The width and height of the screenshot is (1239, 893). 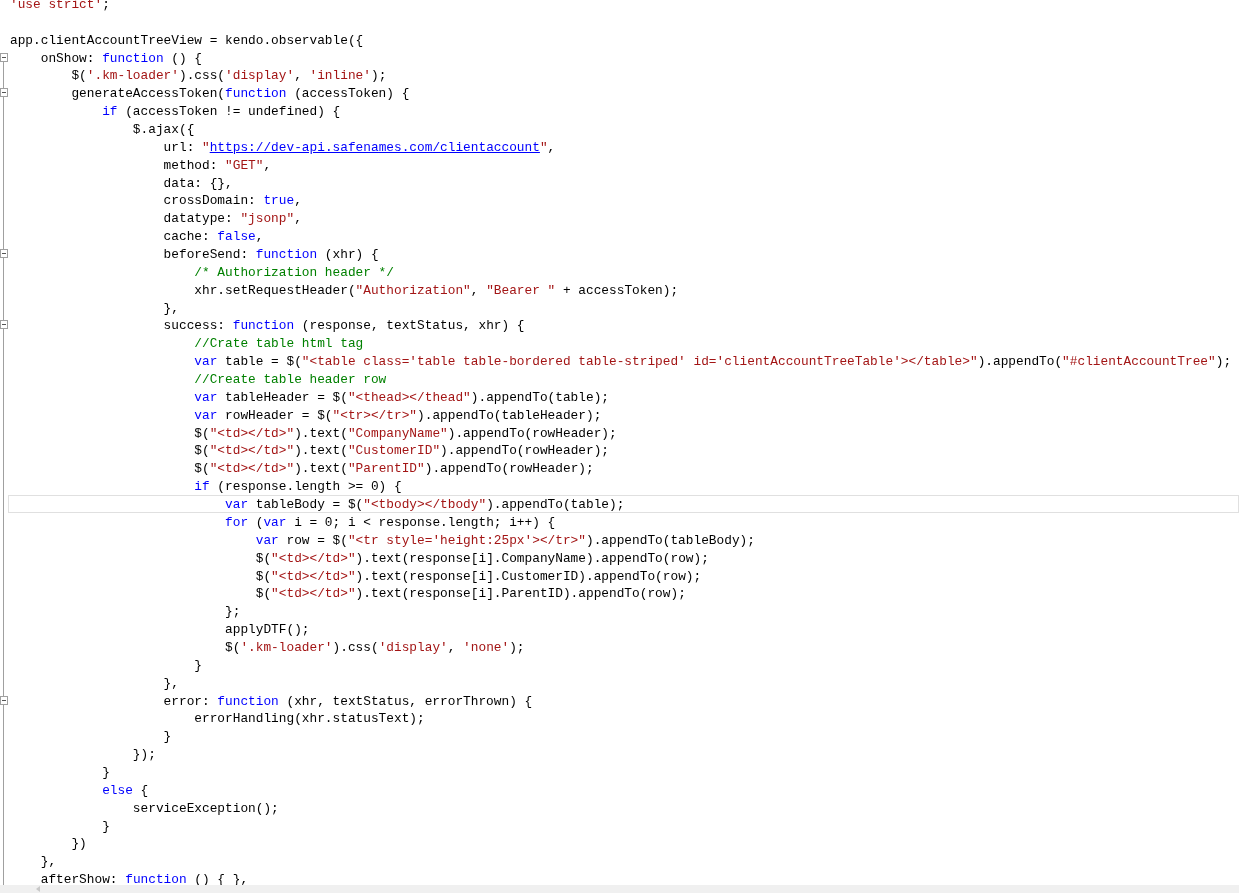 I want to click on code-line: applyDTF();, so click(x=267, y=629).